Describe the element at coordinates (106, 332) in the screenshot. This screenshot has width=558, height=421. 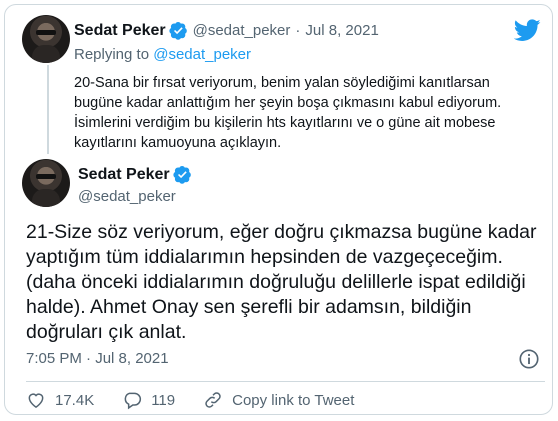
I see `text-line: doğruları çık anlat.` at that location.